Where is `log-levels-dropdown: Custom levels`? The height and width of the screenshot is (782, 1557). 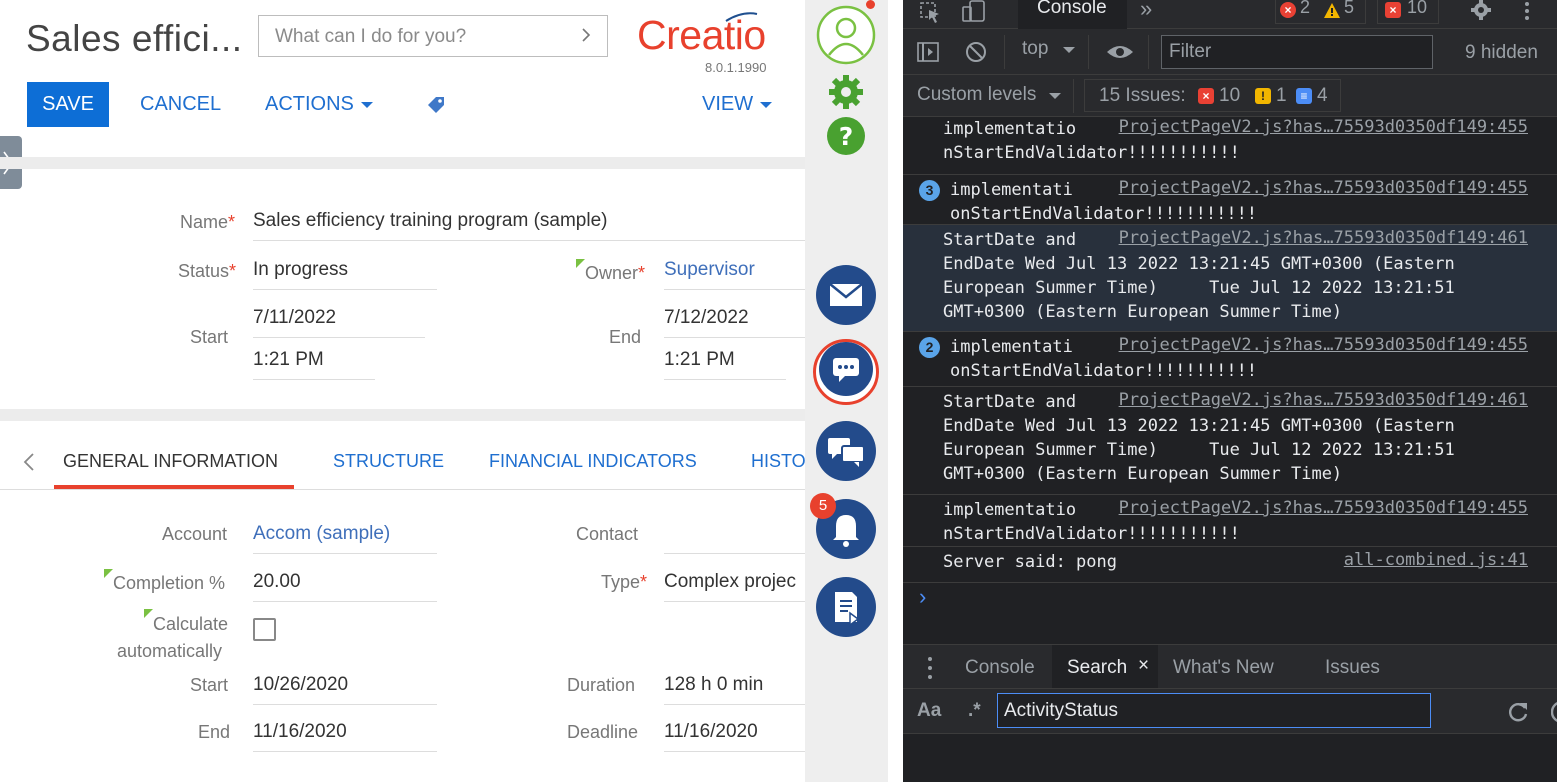
log-levels-dropdown: Custom levels is located at coordinates (989, 95).